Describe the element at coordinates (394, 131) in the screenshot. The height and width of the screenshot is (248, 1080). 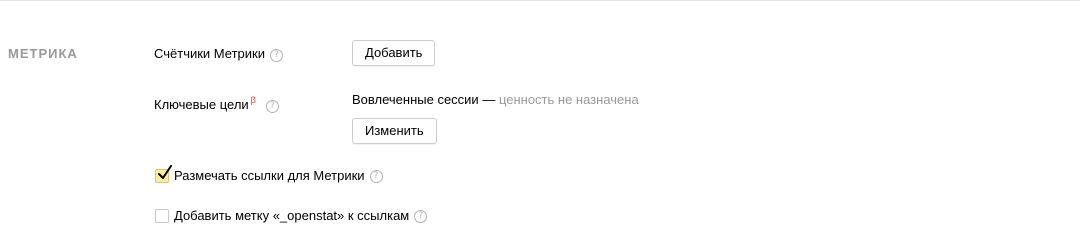
I see `change-goals-button: Изменить` at that location.